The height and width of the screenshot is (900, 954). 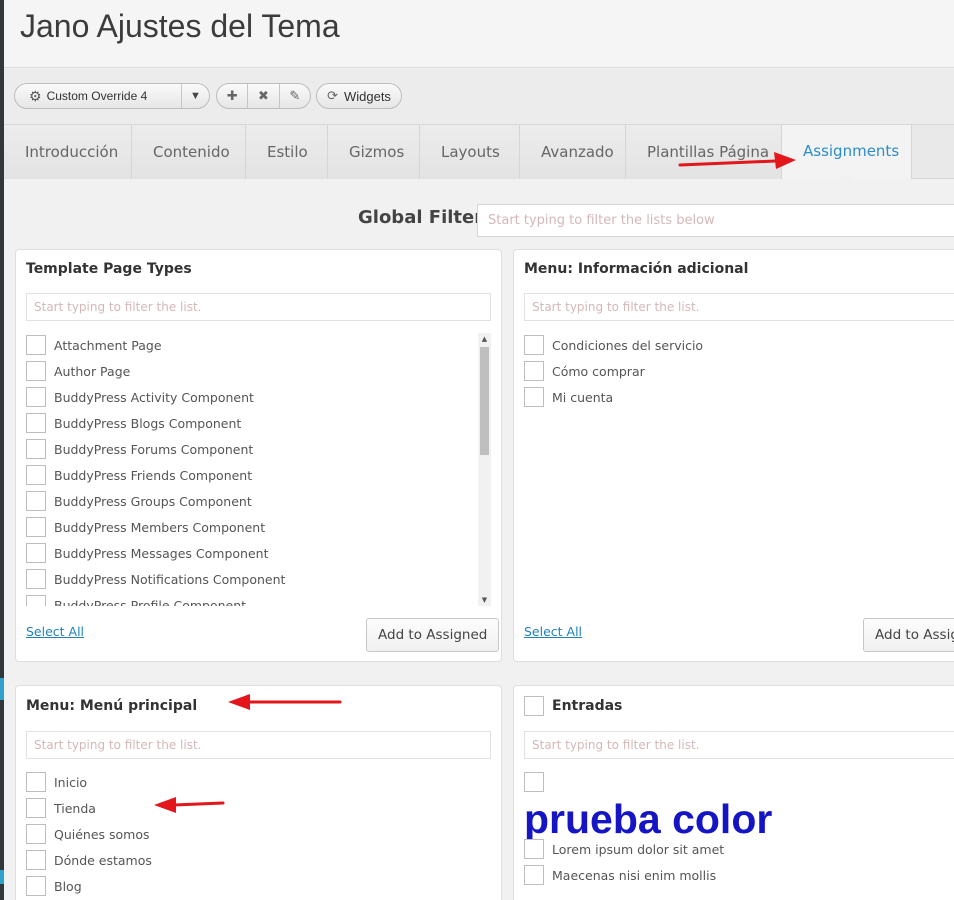 I want to click on global-filter-input, so click(x=715, y=220).